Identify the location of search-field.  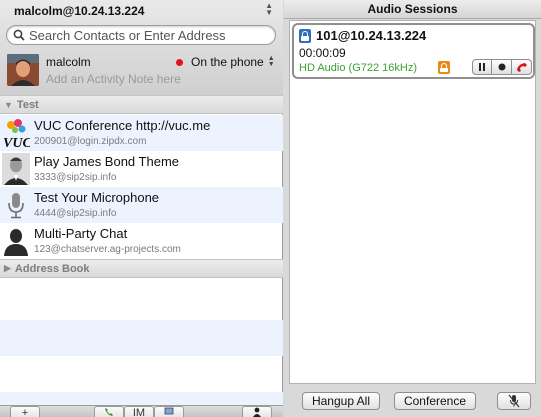
(141, 35).